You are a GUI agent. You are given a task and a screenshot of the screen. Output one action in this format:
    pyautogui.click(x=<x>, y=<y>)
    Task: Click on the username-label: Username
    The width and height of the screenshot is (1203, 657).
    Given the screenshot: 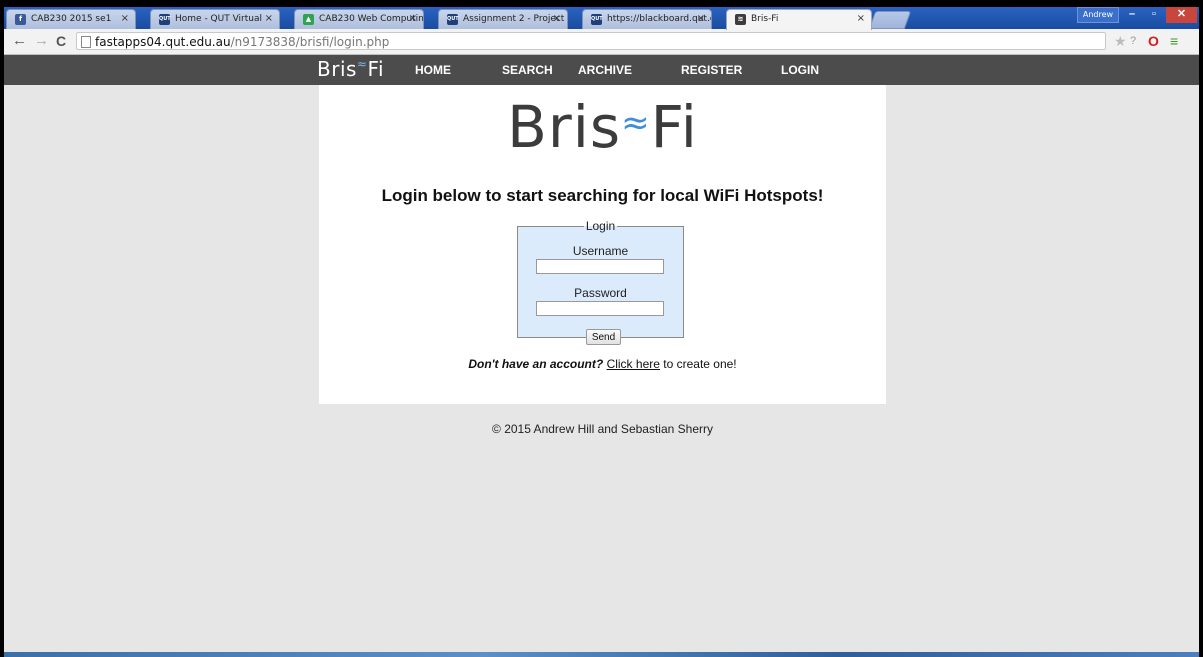 What is the action you would take?
    pyautogui.click(x=600, y=251)
    